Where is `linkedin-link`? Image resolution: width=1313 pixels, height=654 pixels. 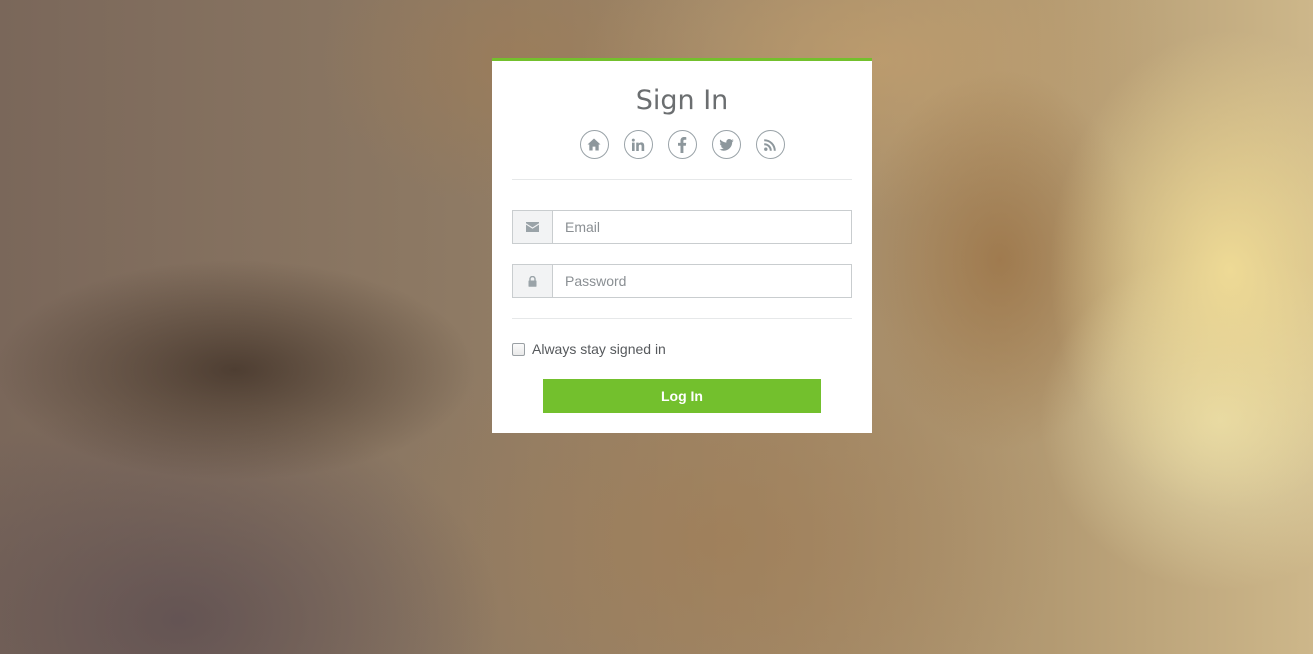 linkedin-link is located at coordinates (638, 144).